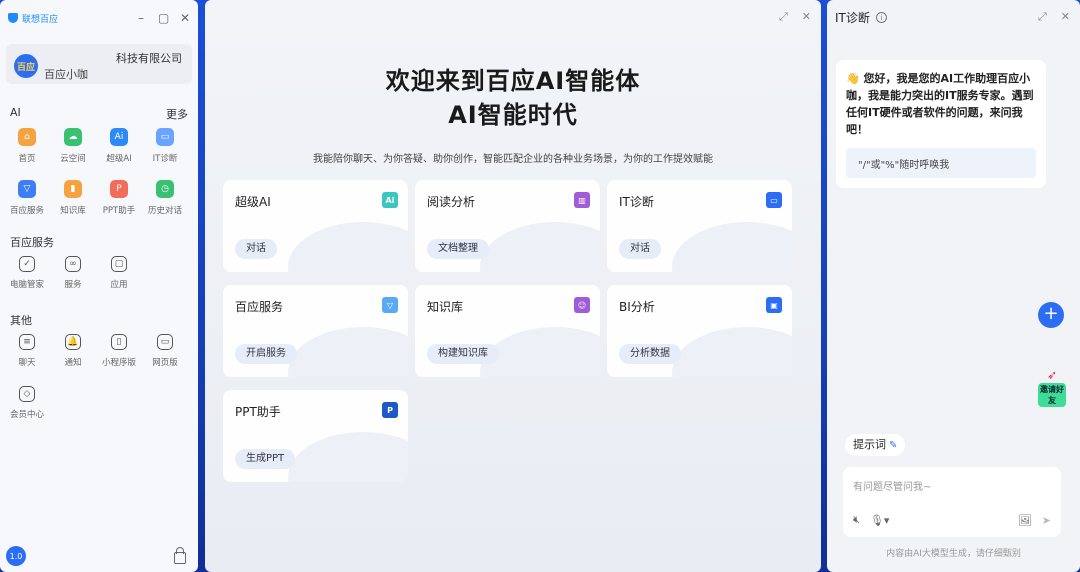 This screenshot has height=572, width=1080. What do you see at coordinates (119, 189) in the screenshot?
I see `ppt-icon: P` at bounding box center [119, 189].